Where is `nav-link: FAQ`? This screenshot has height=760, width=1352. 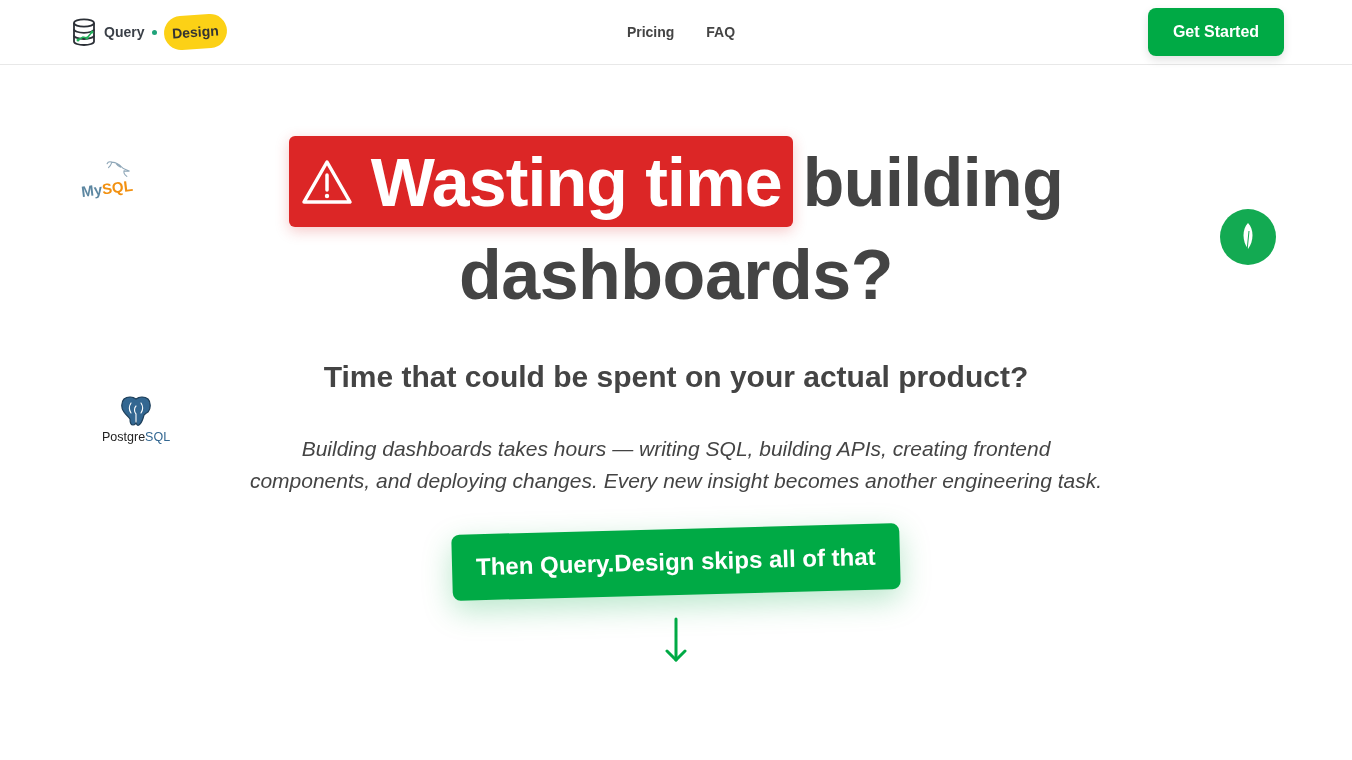 nav-link: FAQ is located at coordinates (721, 32).